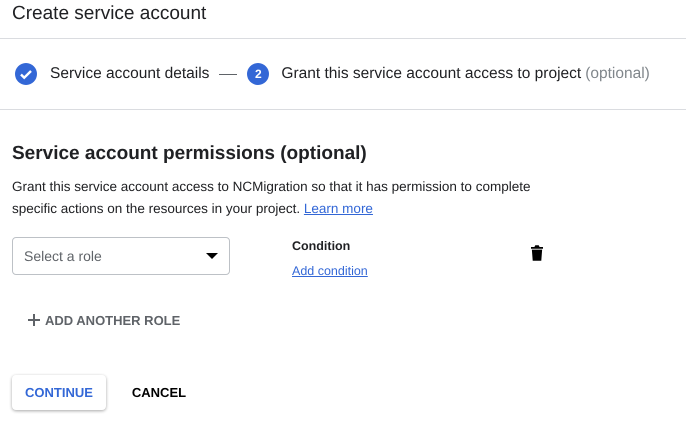 The height and width of the screenshot is (447, 686). I want to click on condition-label: Condition, so click(322, 246).